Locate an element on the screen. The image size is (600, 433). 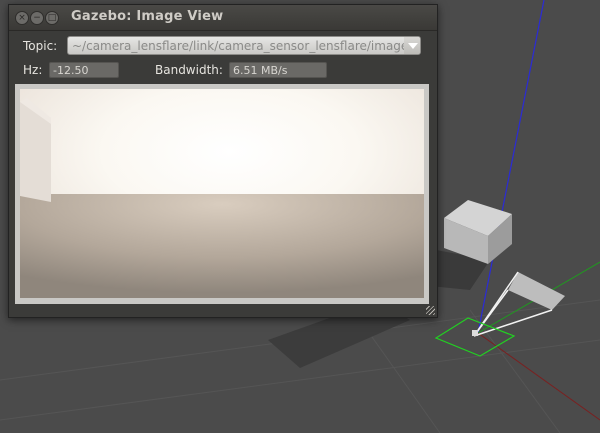
window-titlebar: × − □ Gazebo: Image View is located at coordinates (223, 18).